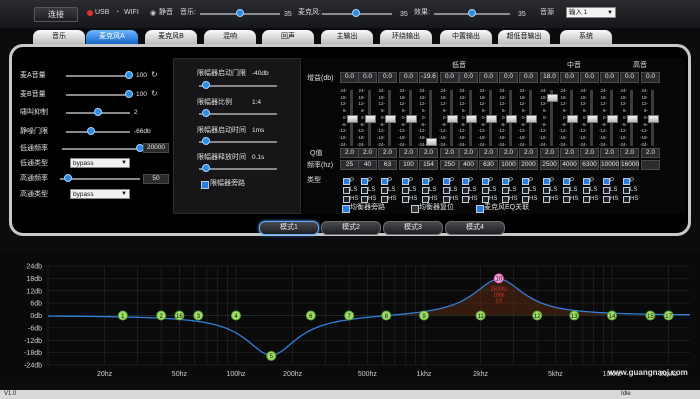 The width and height of the screenshot is (700, 399). Describe the element at coordinates (537, 315) in the screenshot. I see `eq-point: 12` at that location.